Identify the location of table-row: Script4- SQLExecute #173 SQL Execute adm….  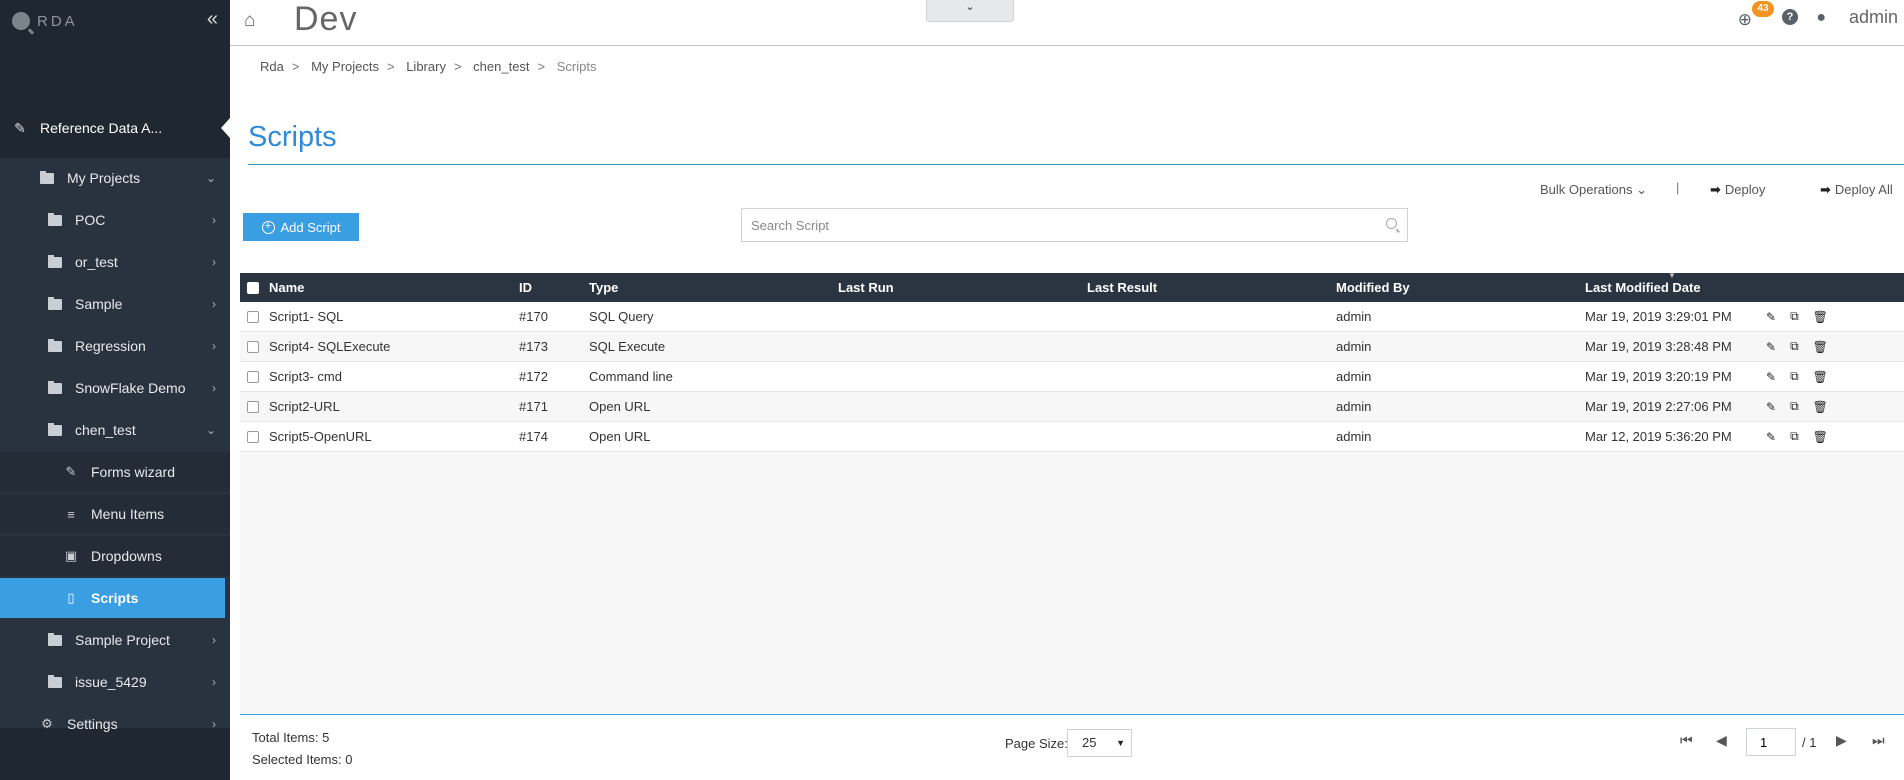
(1072, 347).